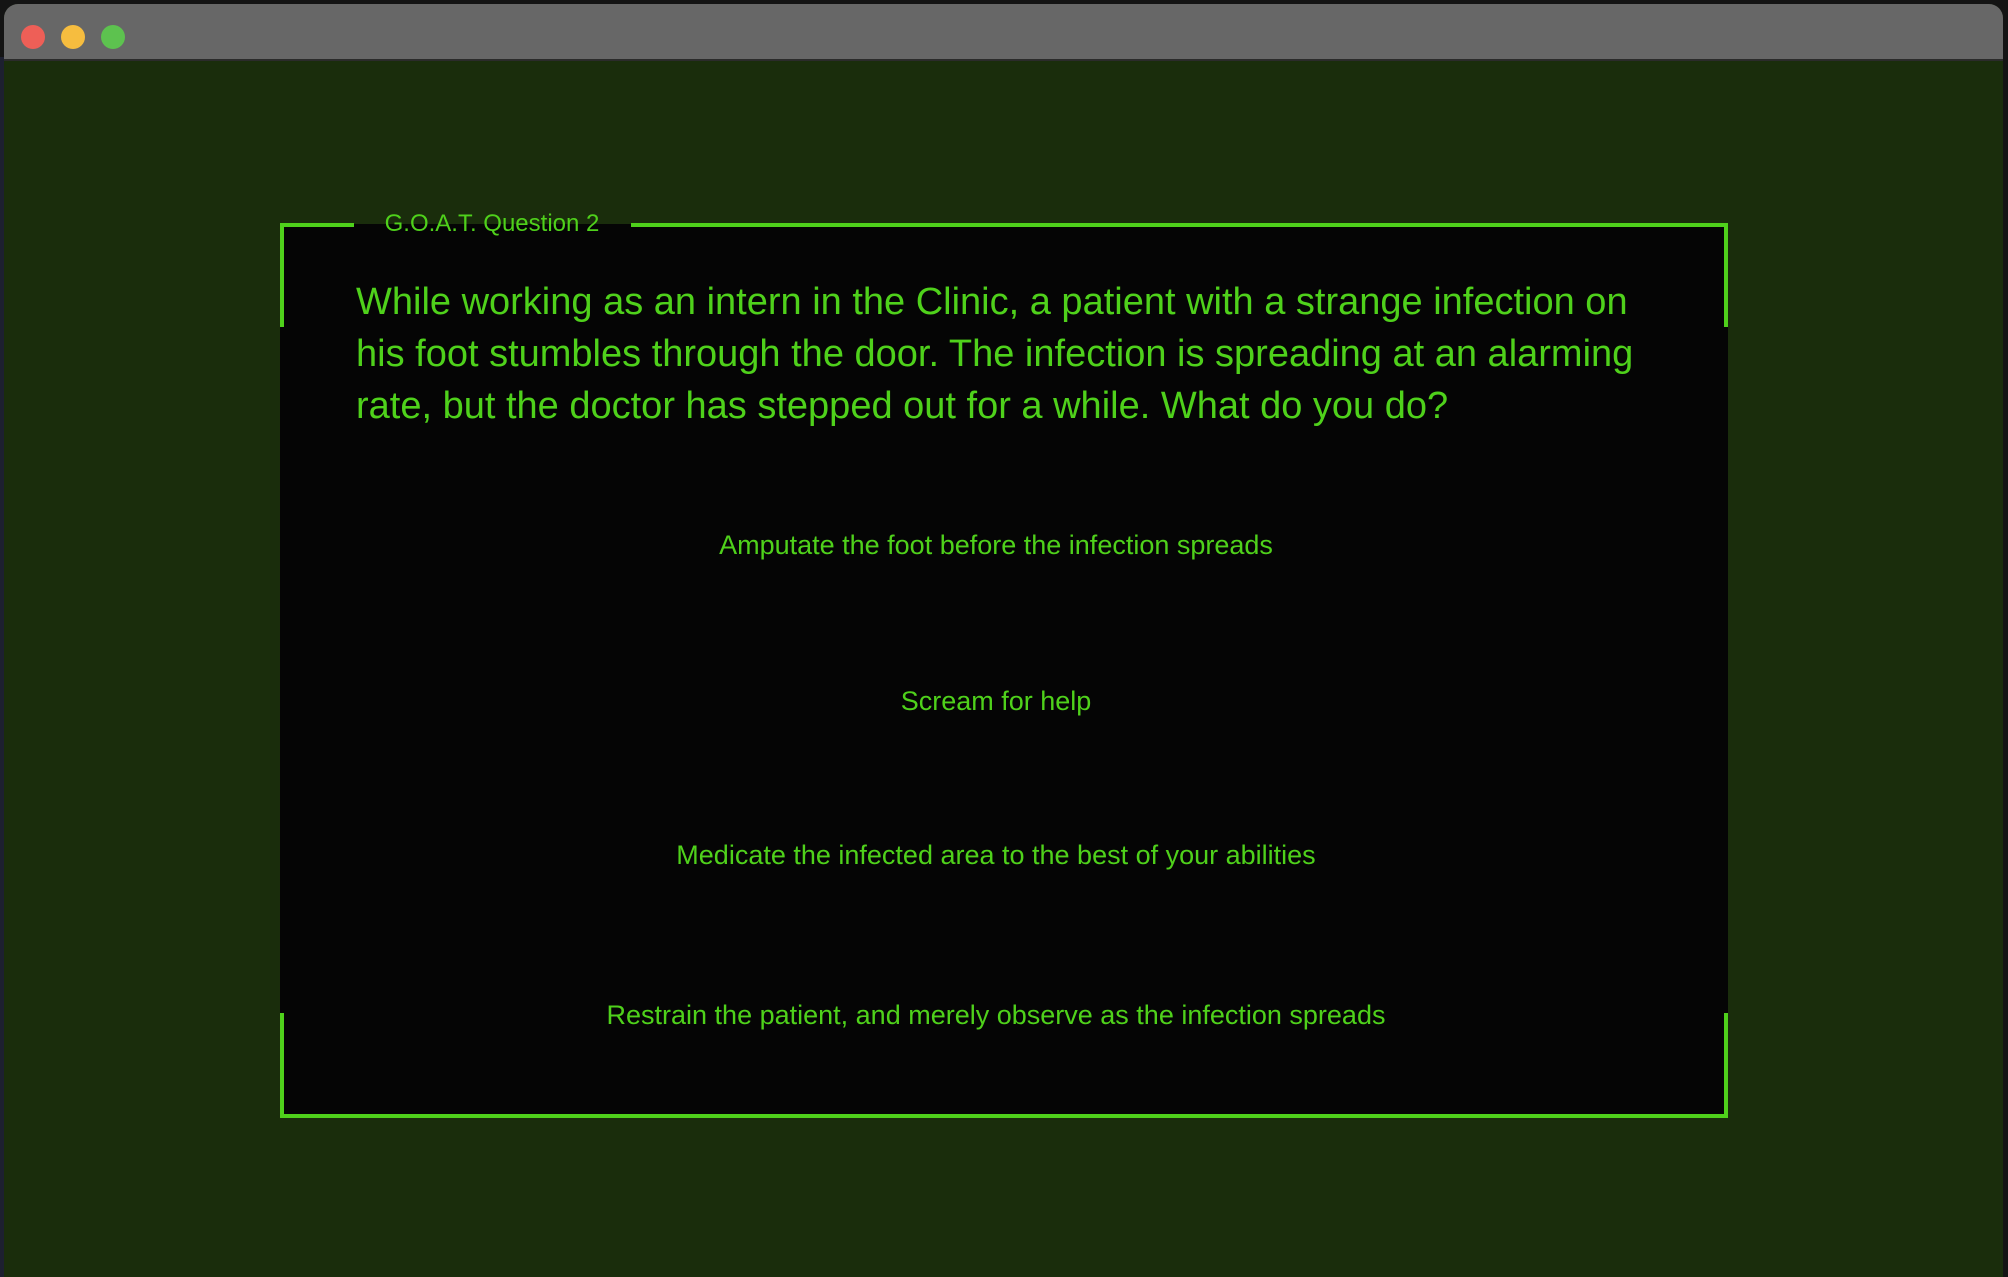 Image resolution: width=2008 pixels, height=1277 pixels. What do you see at coordinates (33, 37) in the screenshot?
I see `close-window-icon` at bounding box center [33, 37].